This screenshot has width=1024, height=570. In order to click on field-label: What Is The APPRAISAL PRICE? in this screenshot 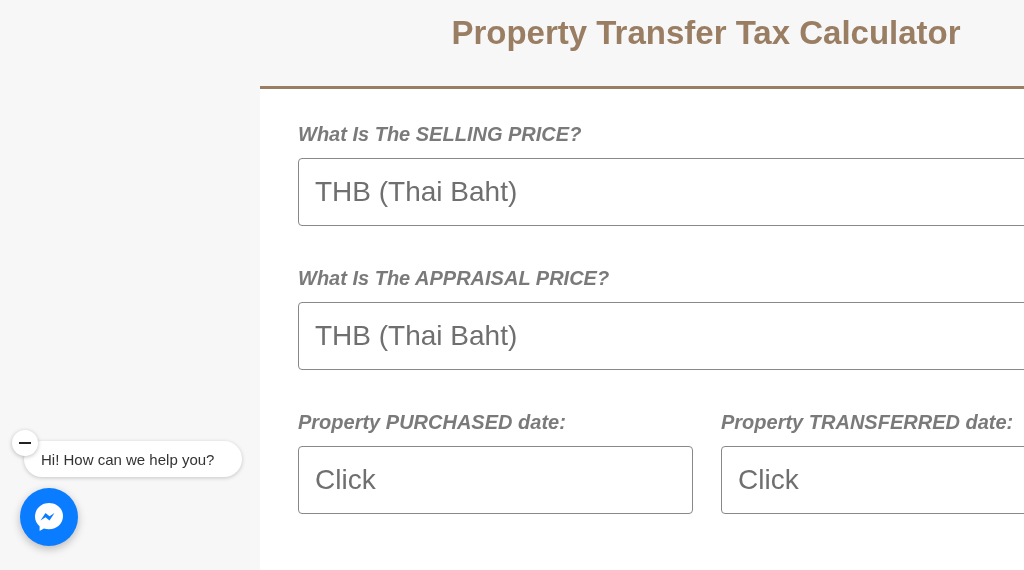, I will do `click(454, 278)`.